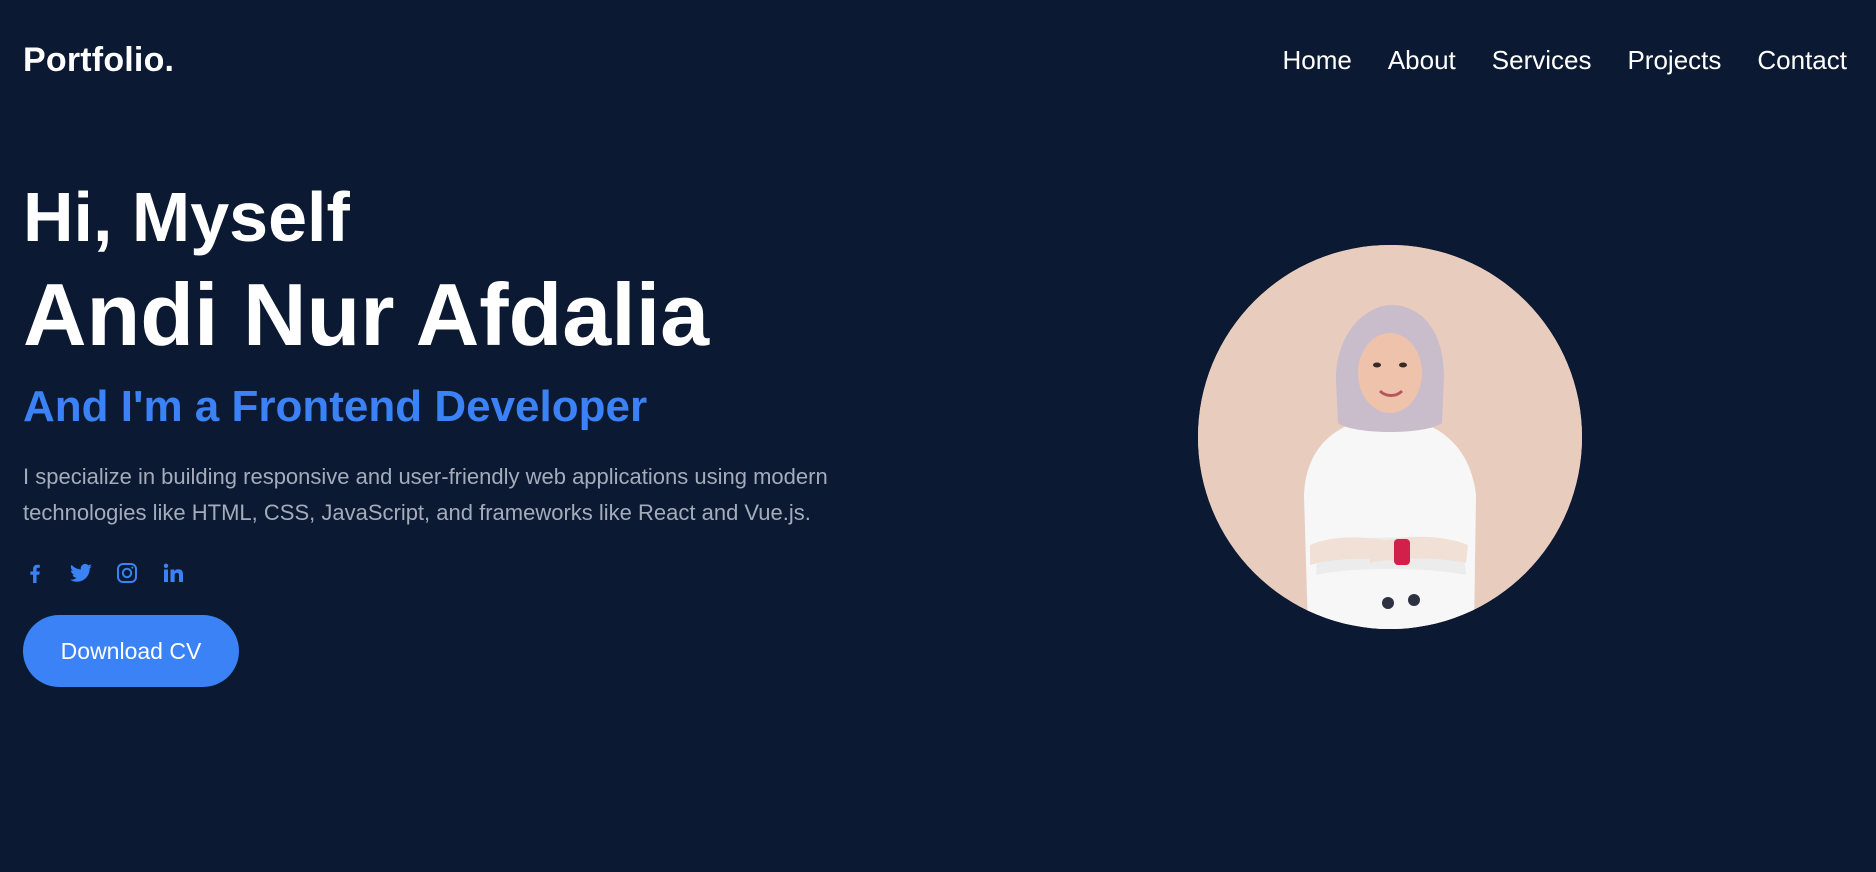 This screenshot has width=1876, height=872. What do you see at coordinates (439, 406) in the screenshot?
I see `hero-role-highlight: Frontend Developer` at bounding box center [439, 406].